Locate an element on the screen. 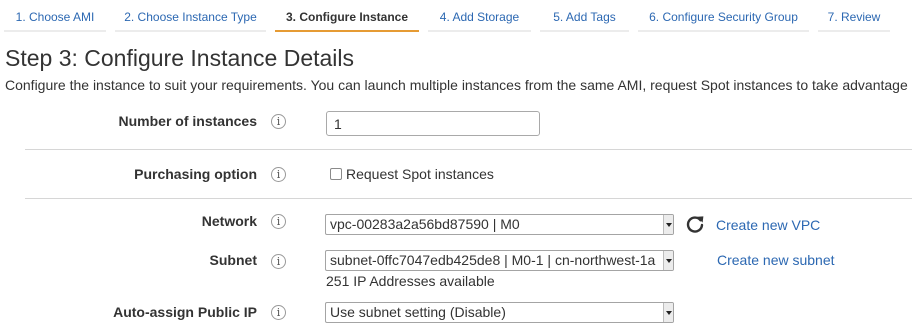  create-new-vpc-link: Create new VPC is located at coordinates (768, 225).